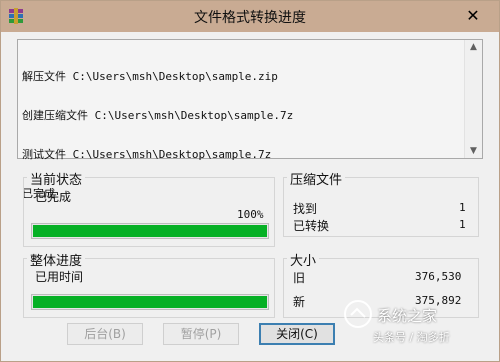  What do you see at coordinates (473, 16) in the screenshot?
I see `close-icon: ✕` at bounding box center [473, 16].